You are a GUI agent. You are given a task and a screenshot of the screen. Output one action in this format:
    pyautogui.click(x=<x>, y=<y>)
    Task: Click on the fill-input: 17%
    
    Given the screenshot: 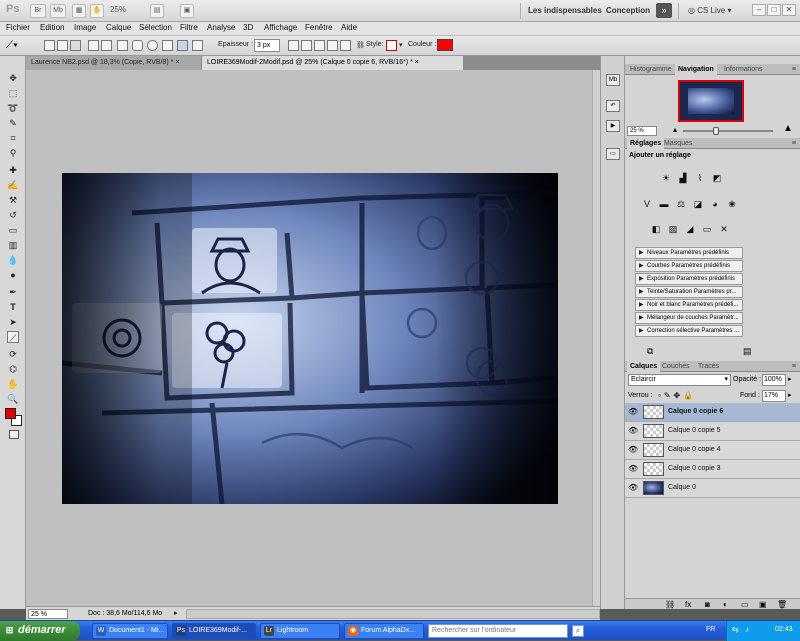 What is the action you would take?
    pyautogui.click(x=774, y=396)
    